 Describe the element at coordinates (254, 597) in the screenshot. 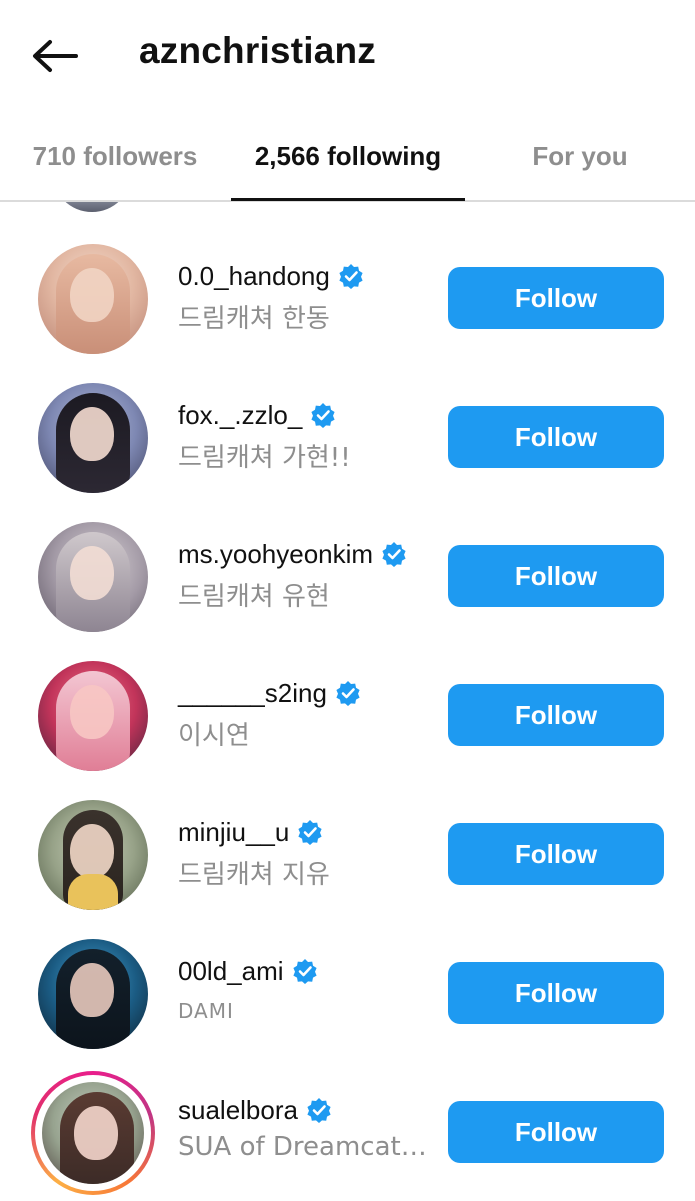

I see `user-full-name: 드림캐쳐 유현` at that location.